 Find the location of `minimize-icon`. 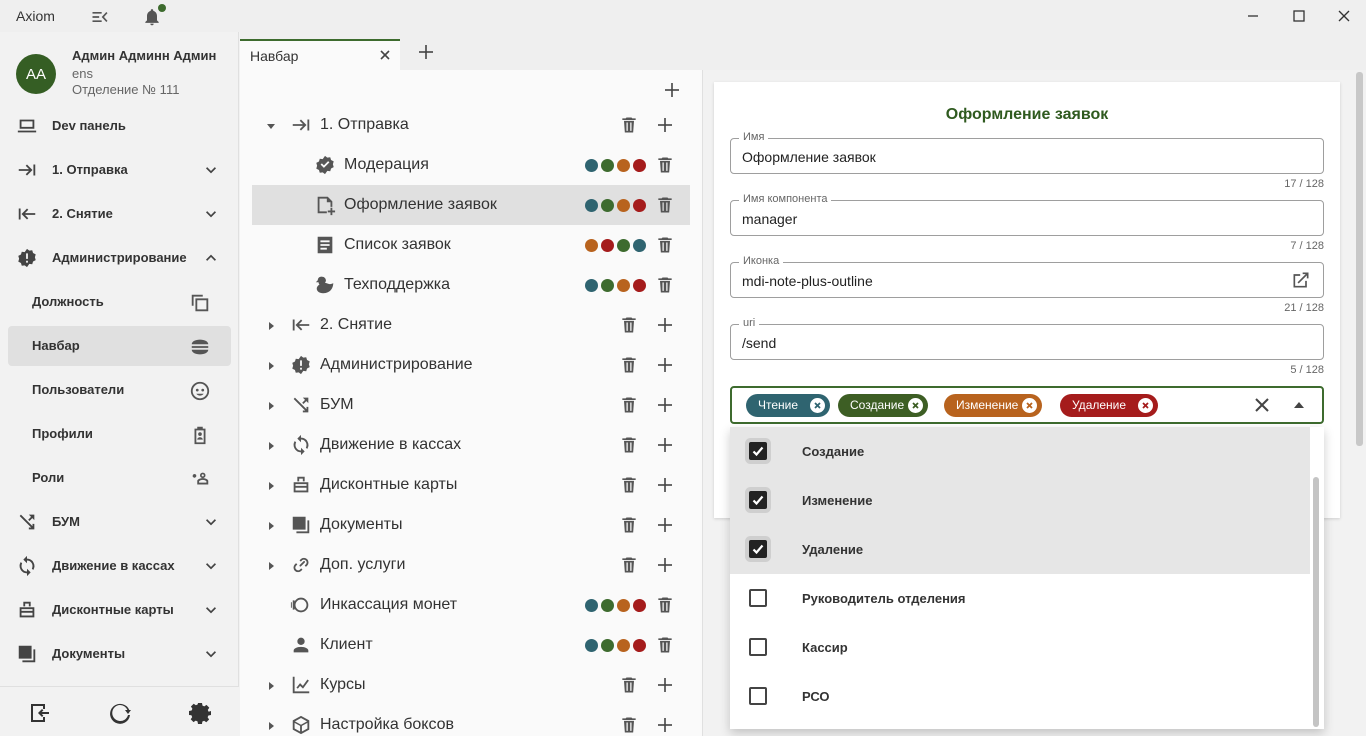

minimize-icon is located at coordinates (1253, 16).